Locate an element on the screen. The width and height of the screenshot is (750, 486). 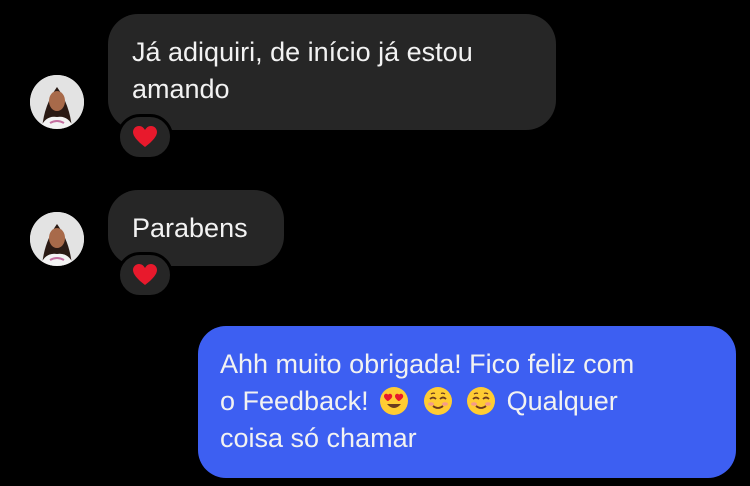
message-text: Qualquer is located at coordinates (562, 401).